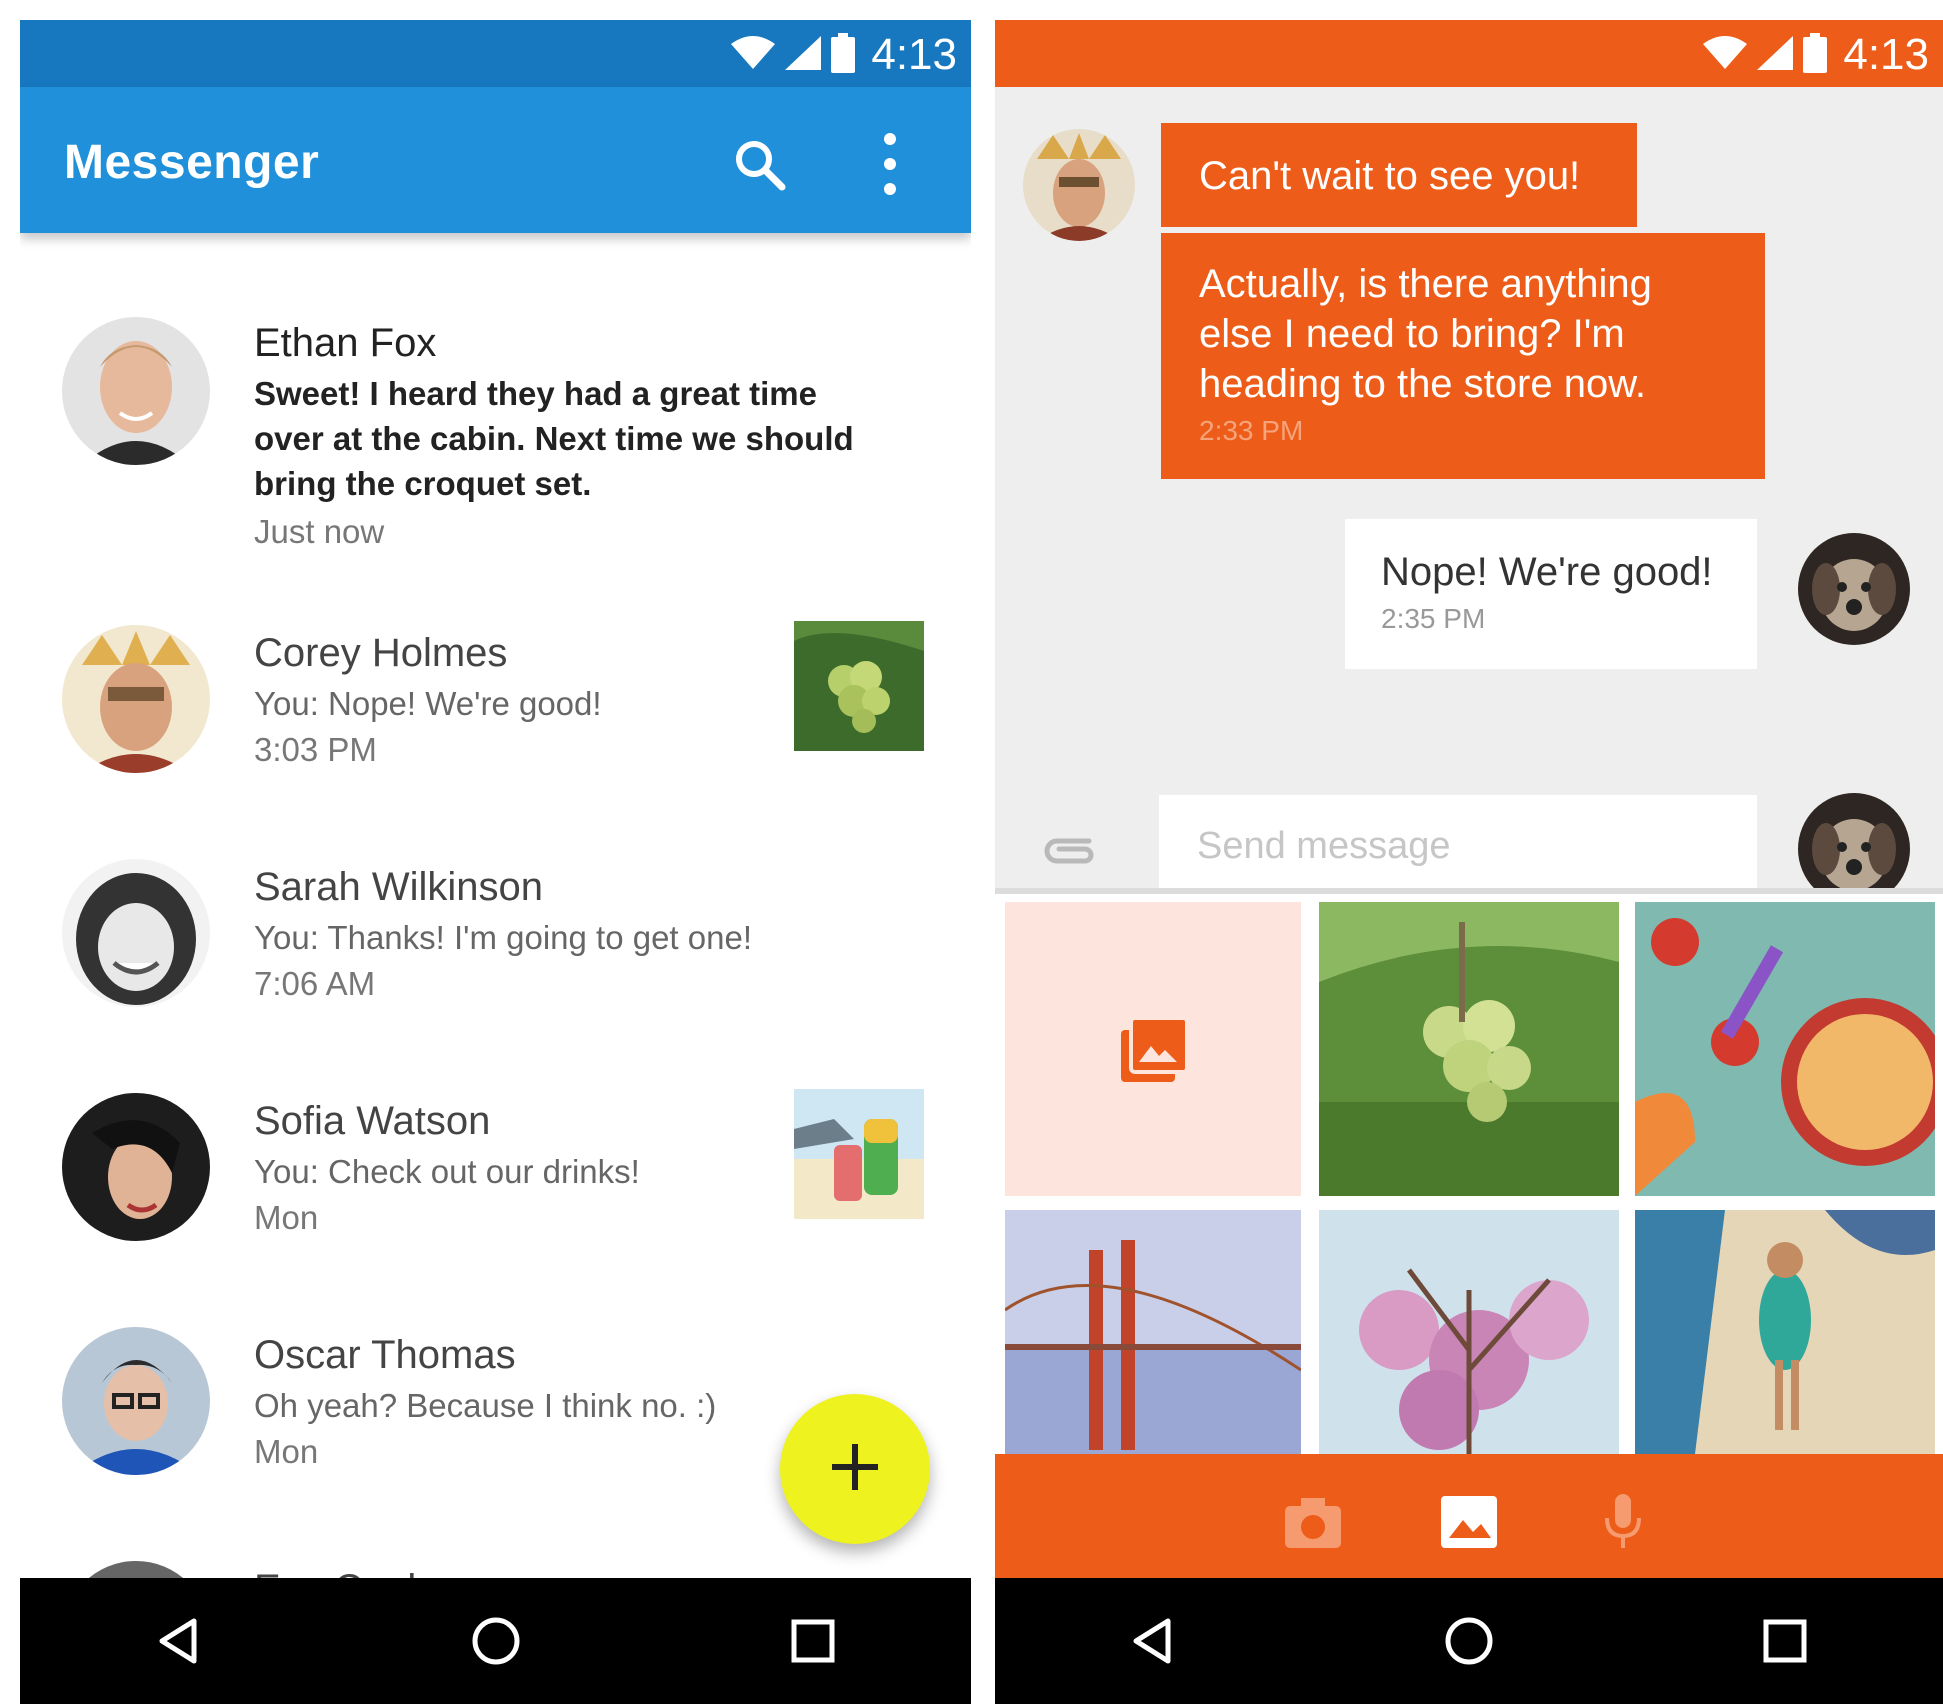 The width and height of the screenshot is (1943, 1704). Describe the element at coordinates (760, 165) in the screenshot. I see `search-icon` at that location.